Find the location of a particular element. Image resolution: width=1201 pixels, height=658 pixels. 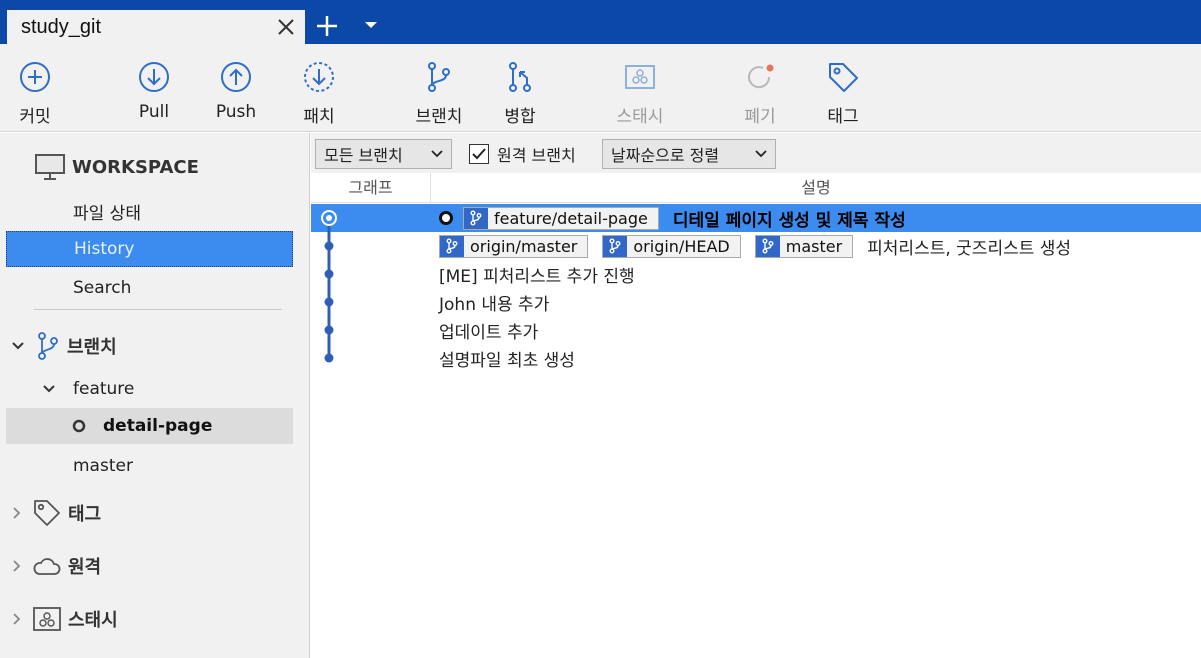

commit-message: 디테일 페이지 생성 및 제목 작성 is located at coordinates (789, 220).